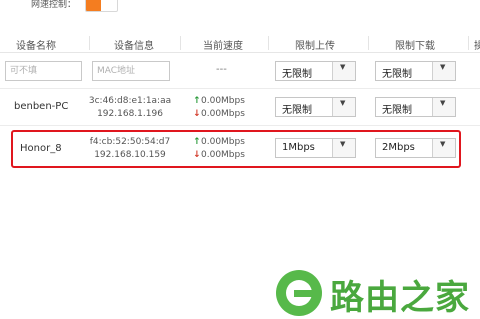 The height and width of the screenshot is (319, 480). Describe the element at coordinates (130, 155) in the screenshot. I see `device-ip: 192.168.10.159` at that location.